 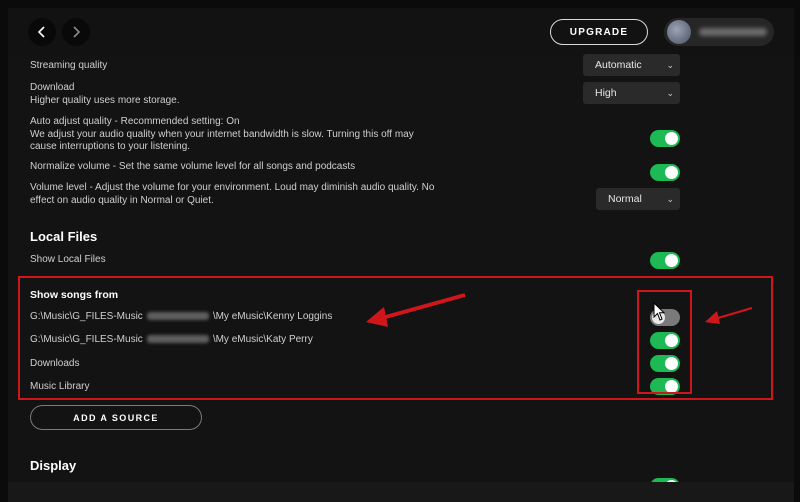 I want to click on cursor-icon, so click(x=659, y=311).